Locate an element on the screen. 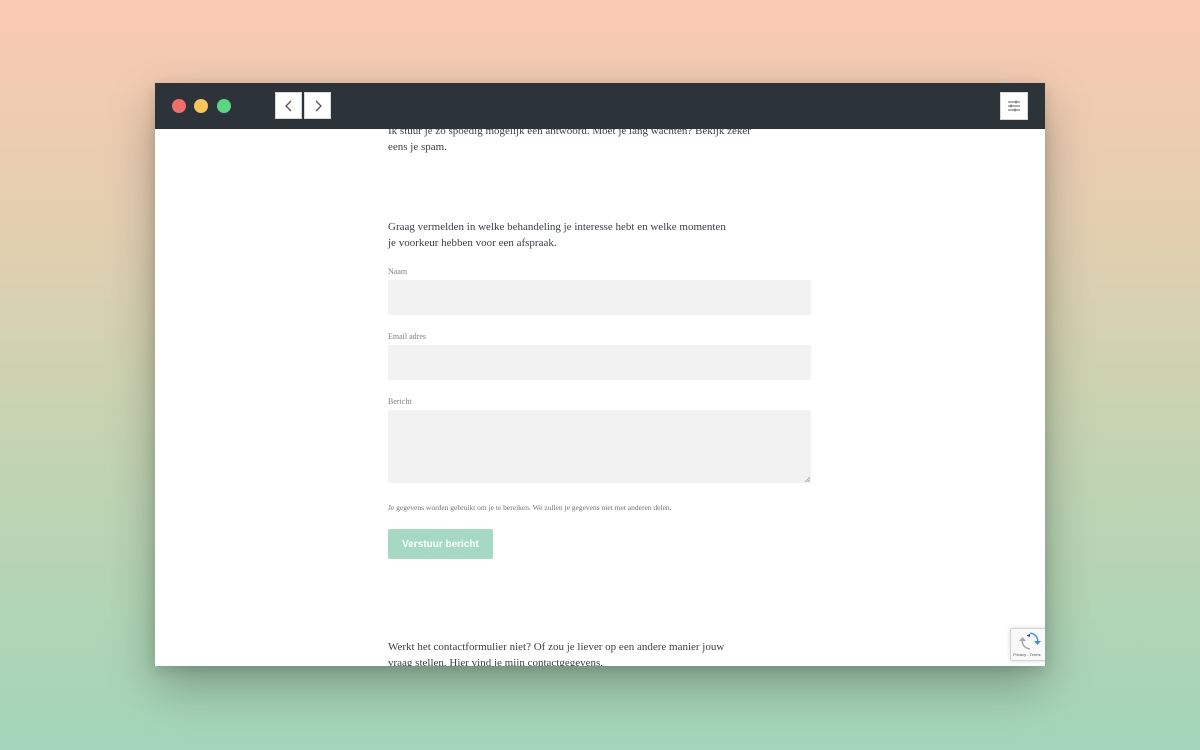 This screenshot has height=750, width=1200. email-label: Email adres is located at coordinates (407, 336).